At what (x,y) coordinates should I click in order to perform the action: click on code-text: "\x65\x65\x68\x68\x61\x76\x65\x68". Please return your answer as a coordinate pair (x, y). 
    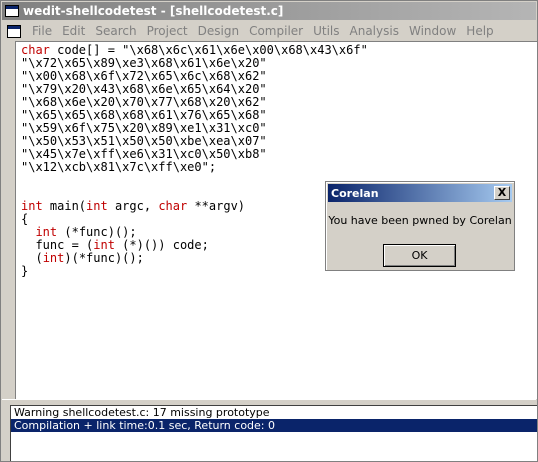
    Looking at the image, I should click on (144, 115).